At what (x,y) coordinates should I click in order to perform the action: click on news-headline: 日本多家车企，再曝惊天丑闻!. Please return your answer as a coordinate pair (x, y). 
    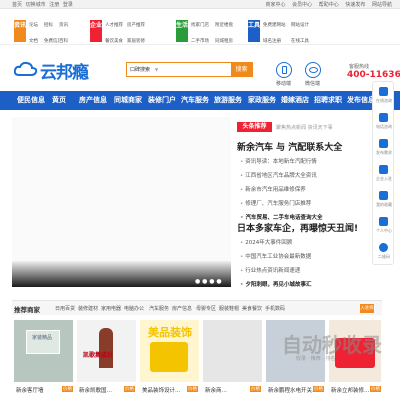
    Looking at the image, I should click on (297, 227).